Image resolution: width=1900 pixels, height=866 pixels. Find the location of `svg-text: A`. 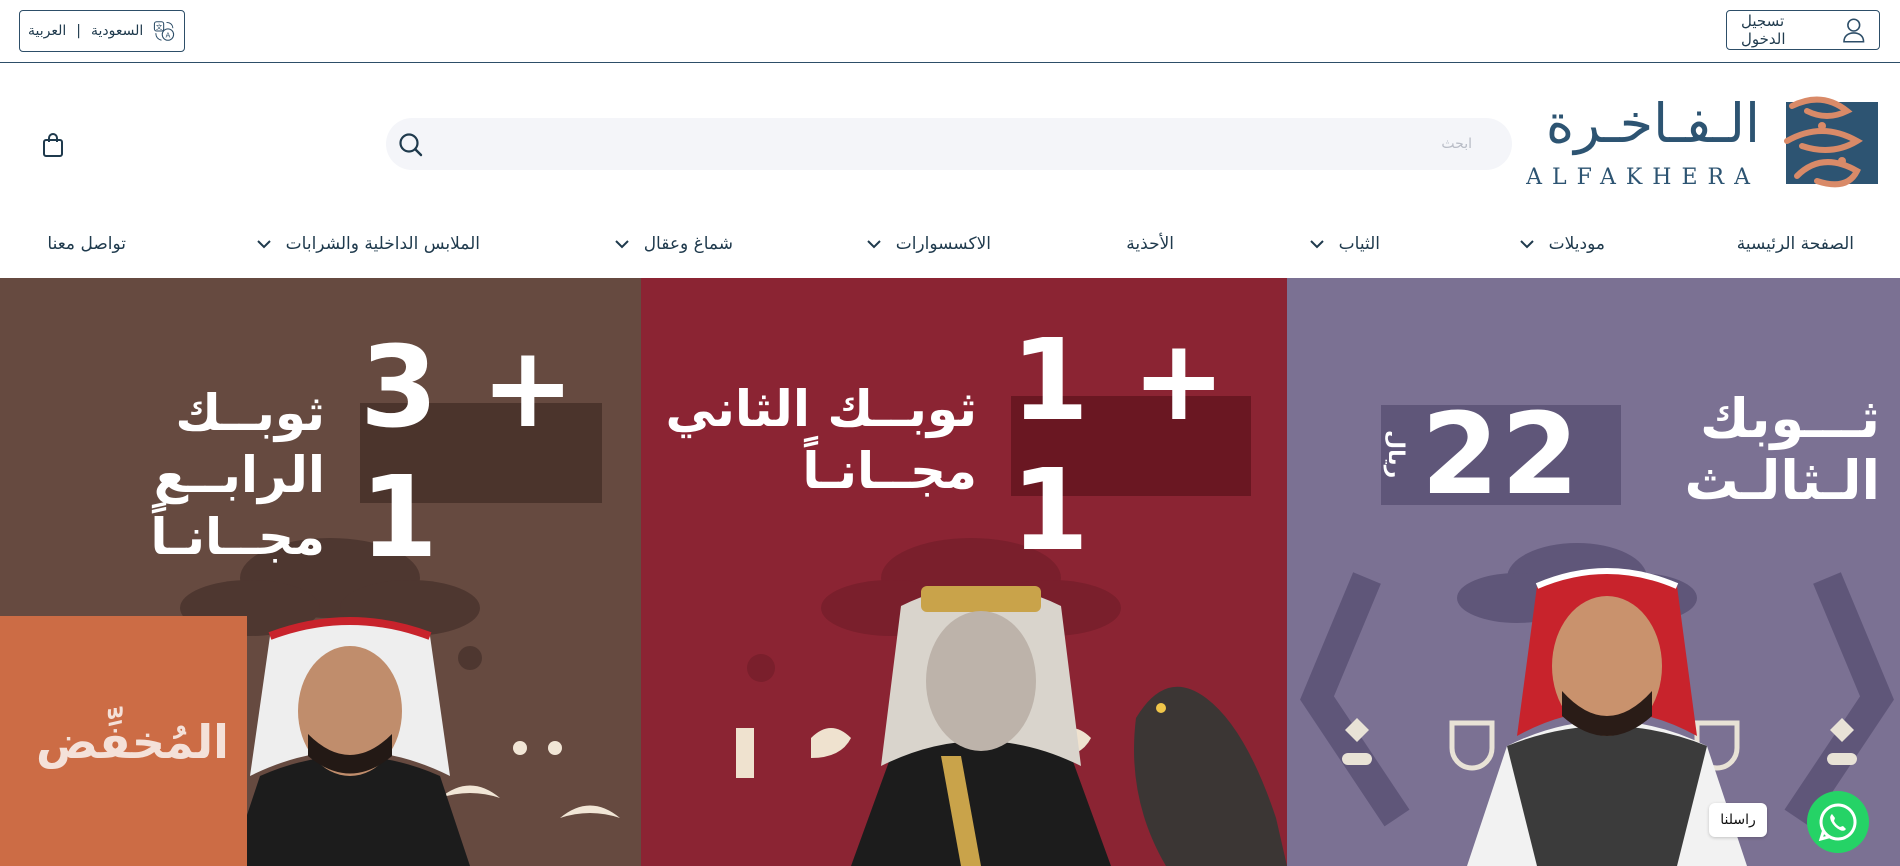

svg-text: A is located at coordinates (168, 34).